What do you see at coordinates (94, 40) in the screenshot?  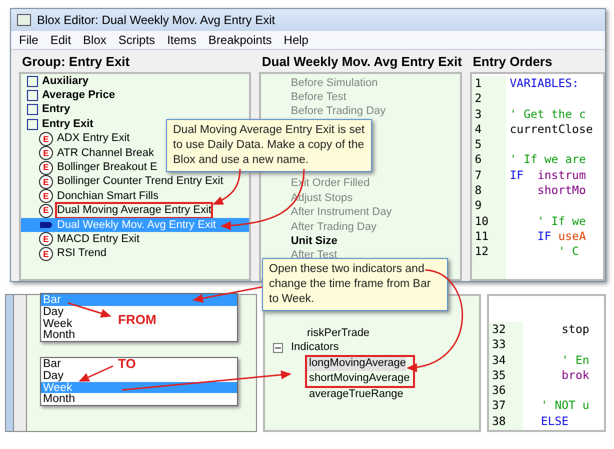 I see `menu-item: Blox` at bounding box center [94, 40].